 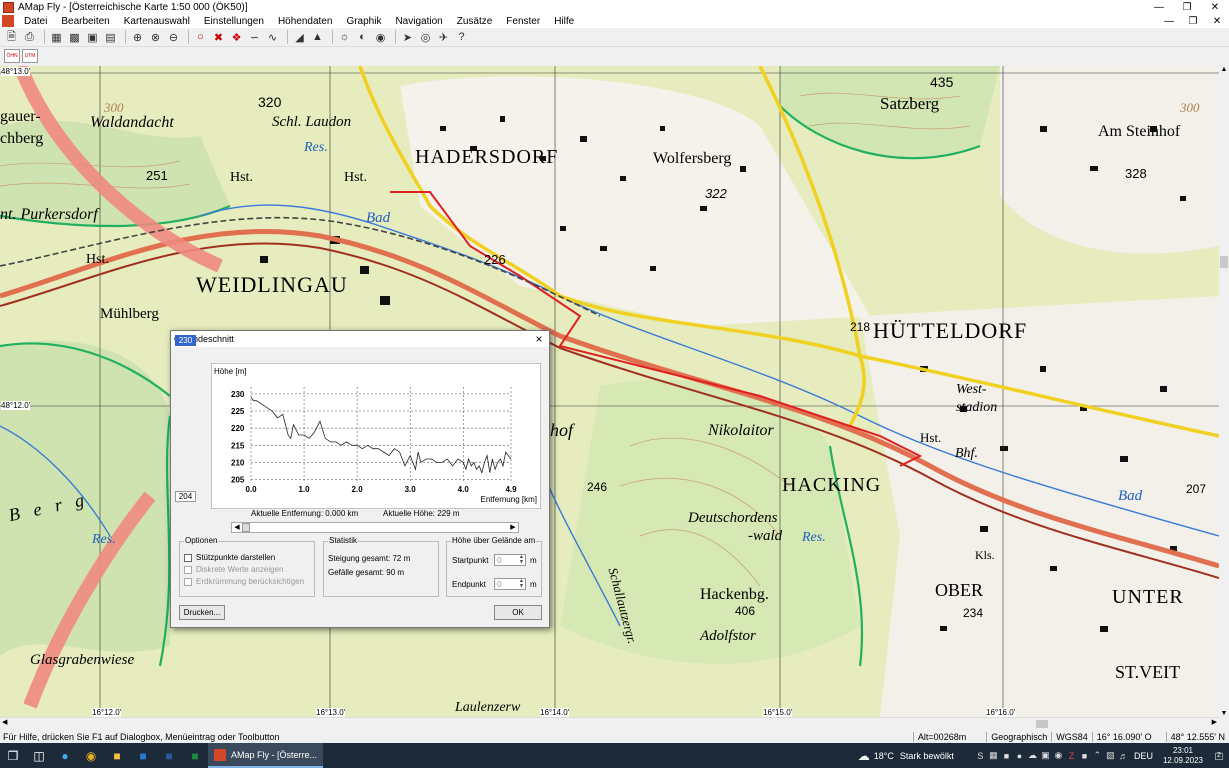 I want to click on fit-icon: ▣, so click(x=92, y=37).